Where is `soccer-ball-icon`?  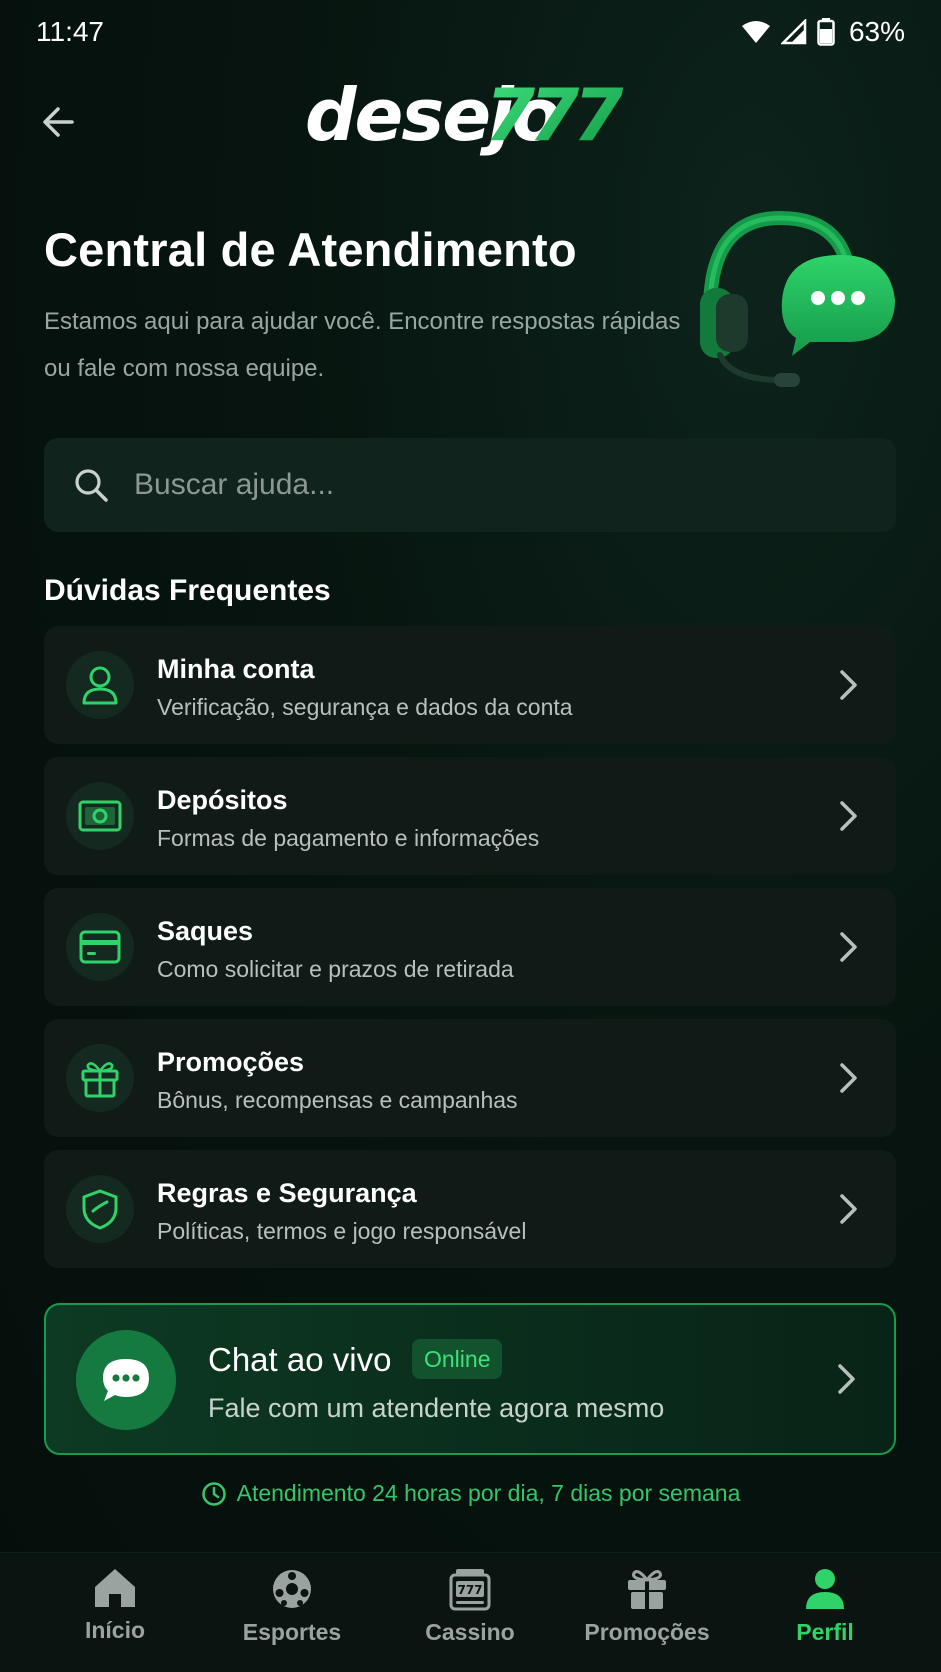
soccer-ball-icon is located at coordinates (292, 1589).